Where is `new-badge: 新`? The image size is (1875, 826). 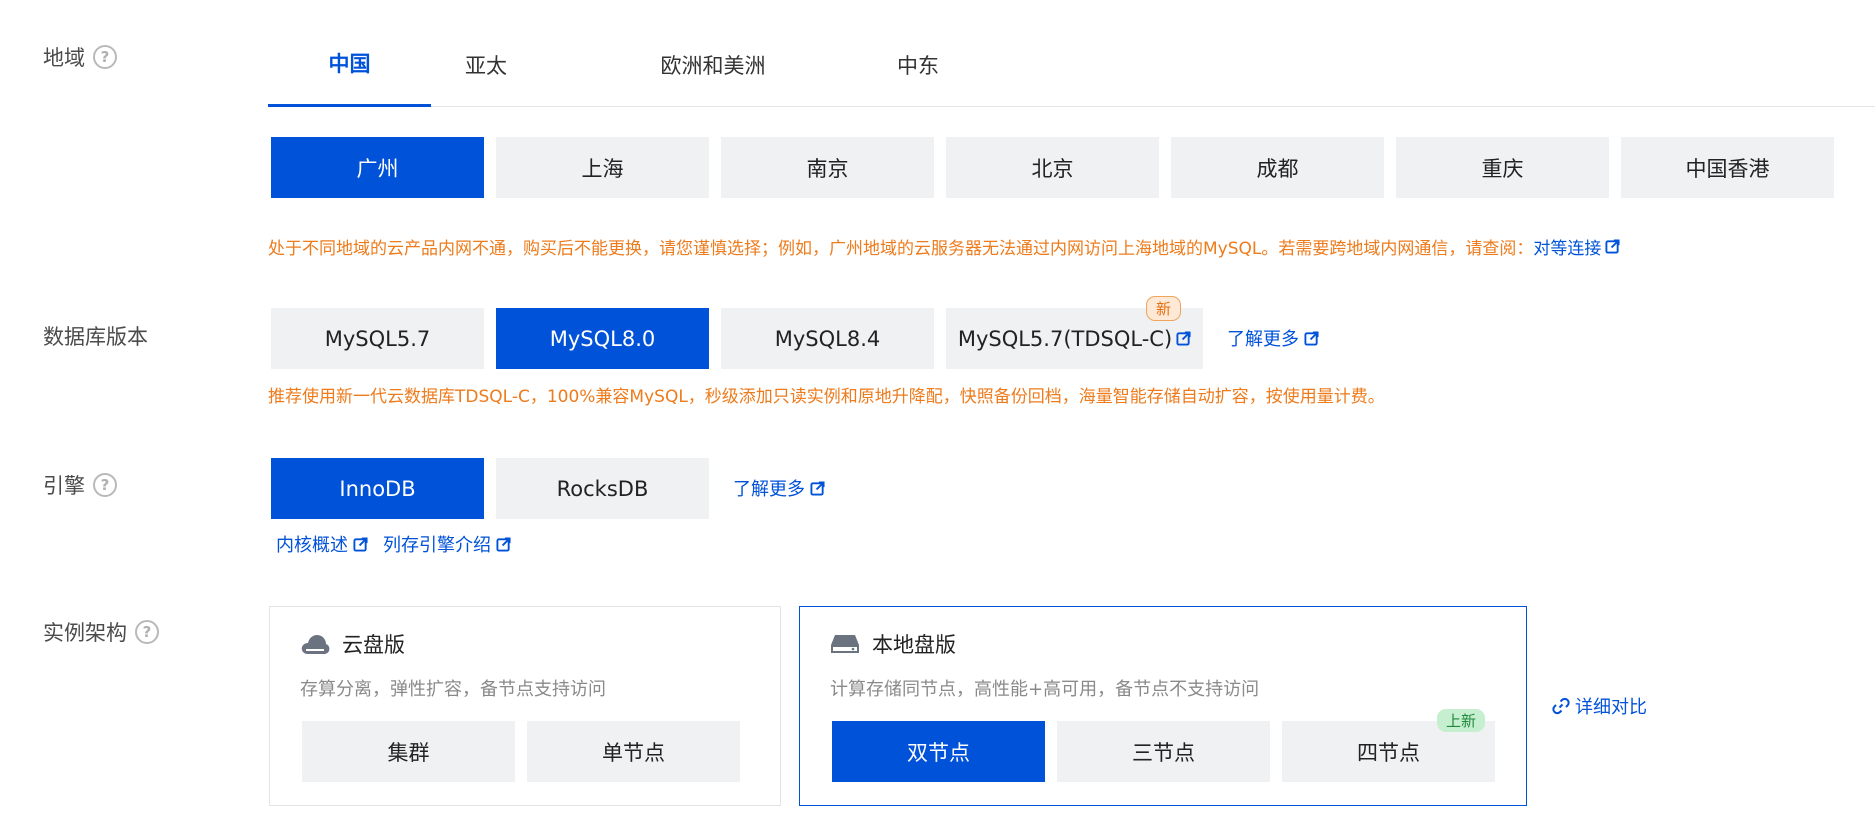
new-badge: 新 is located at coordinates (1164, 308).